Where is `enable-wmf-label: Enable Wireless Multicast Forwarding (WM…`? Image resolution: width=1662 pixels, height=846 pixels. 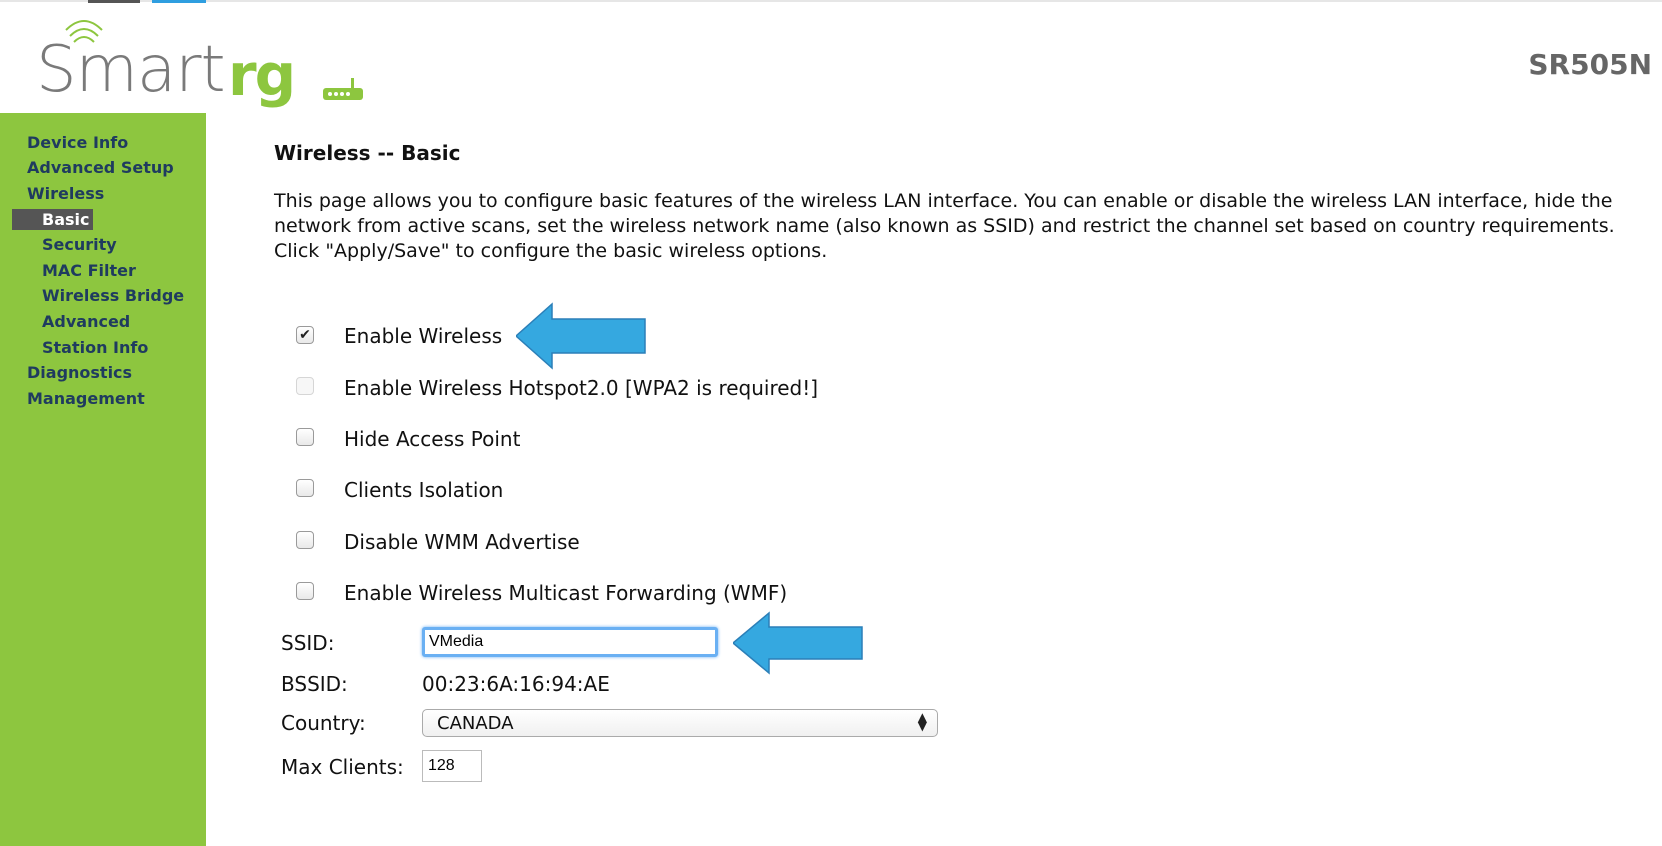 enable-wmf-label: Enable Wireless Multicast Forwarding (WM… is located at coordinates (566, 593).